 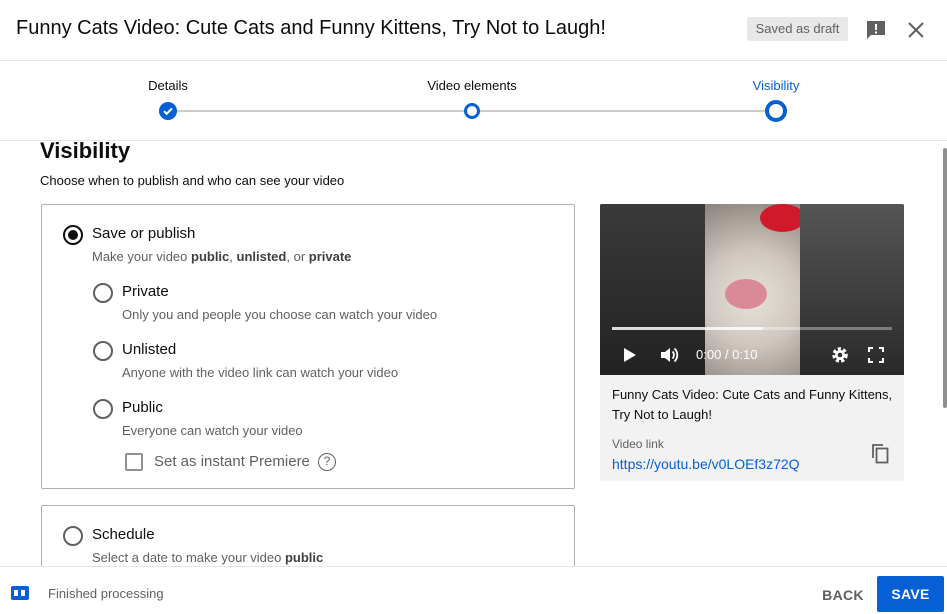 What do you see at coordinates (706, 464) in the screenshot?
I see `video-link: https://youtu.be/v0LOEf3z72Q` at bounding box center [706, 464].